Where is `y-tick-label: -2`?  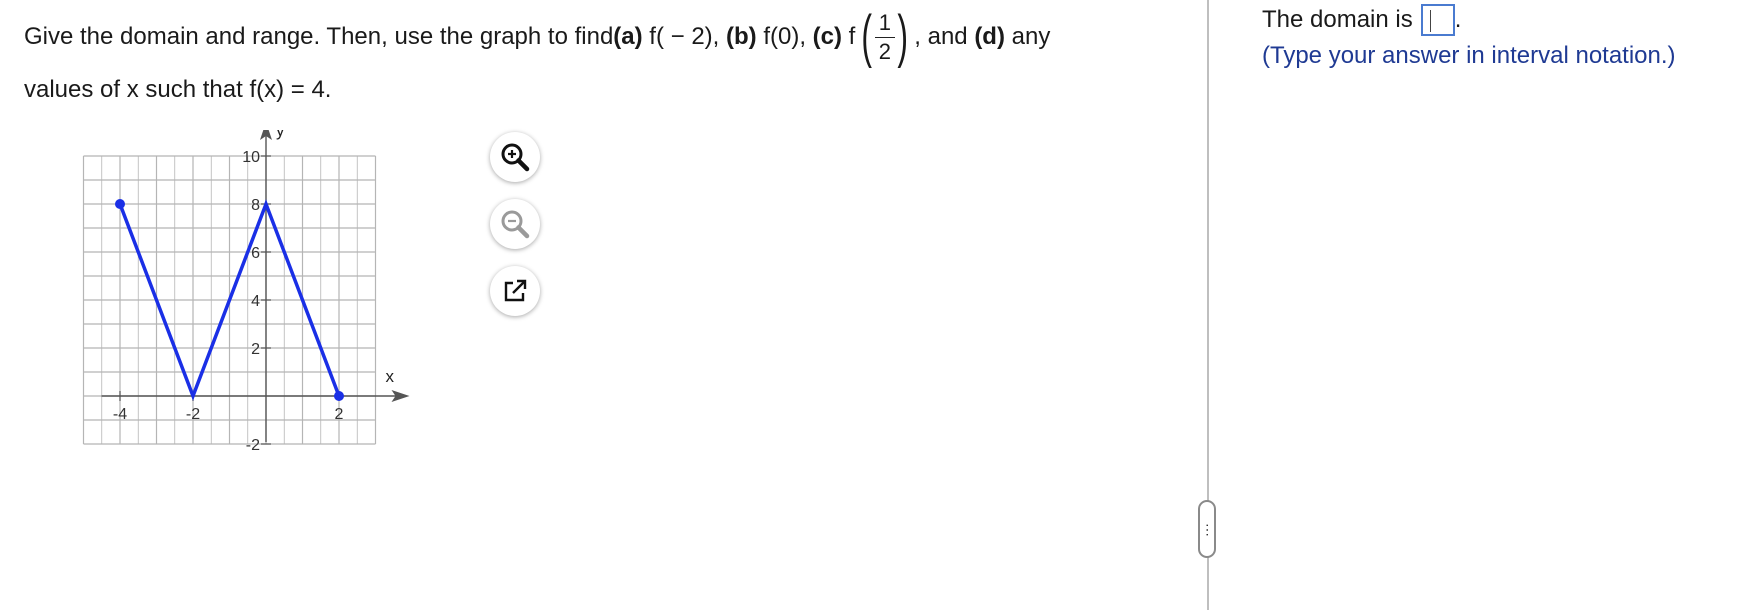
y-tick-label: -2 is located at coordinates (253, 445).